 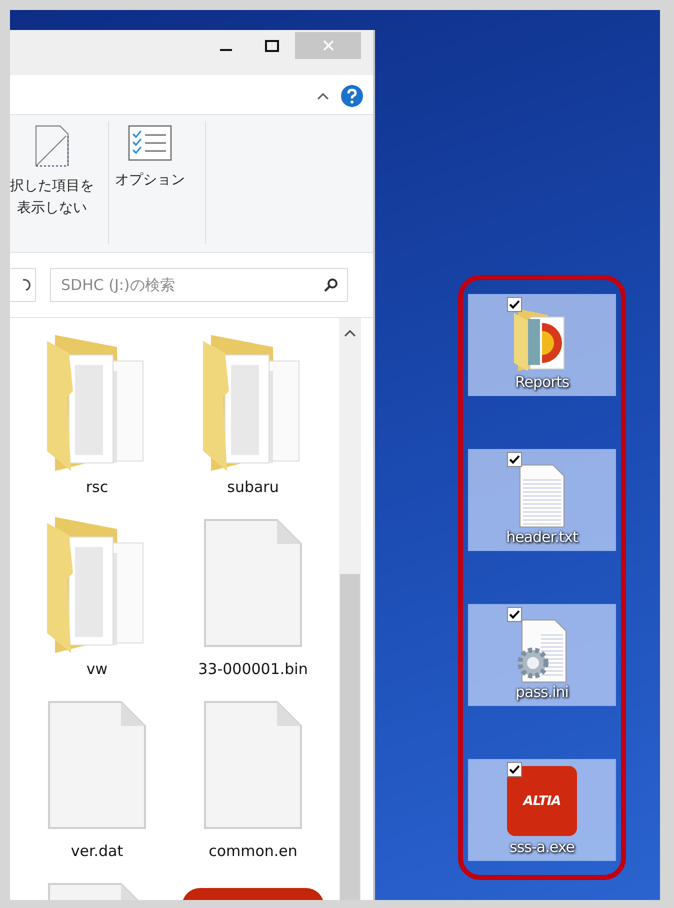 I want to click on refresh-icon, so click(x=27, y=285).